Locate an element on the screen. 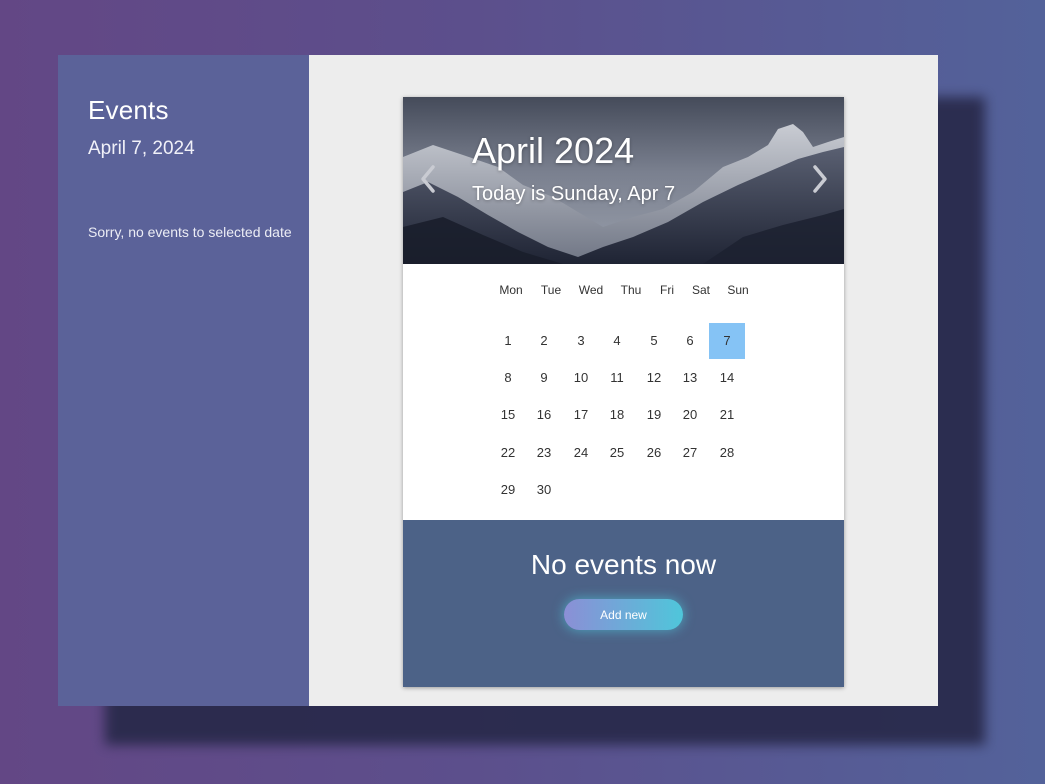  calendar-day: 21 is located at coordinates (727, 415).